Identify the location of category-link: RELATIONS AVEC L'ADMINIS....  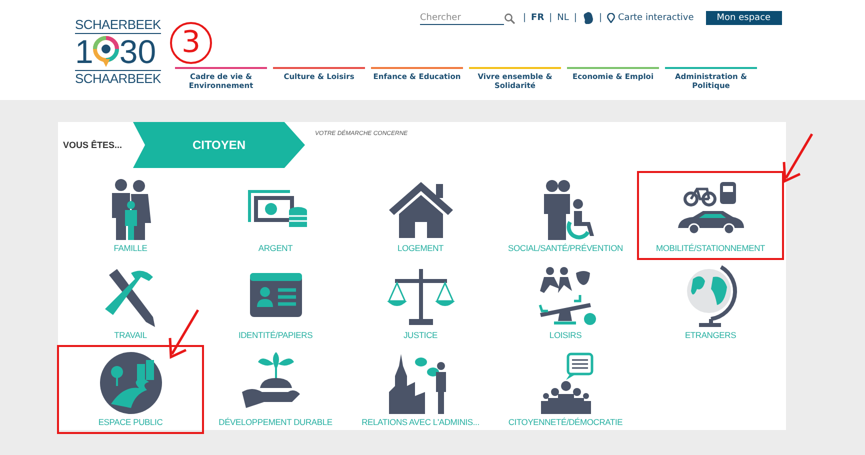
(420, 389).